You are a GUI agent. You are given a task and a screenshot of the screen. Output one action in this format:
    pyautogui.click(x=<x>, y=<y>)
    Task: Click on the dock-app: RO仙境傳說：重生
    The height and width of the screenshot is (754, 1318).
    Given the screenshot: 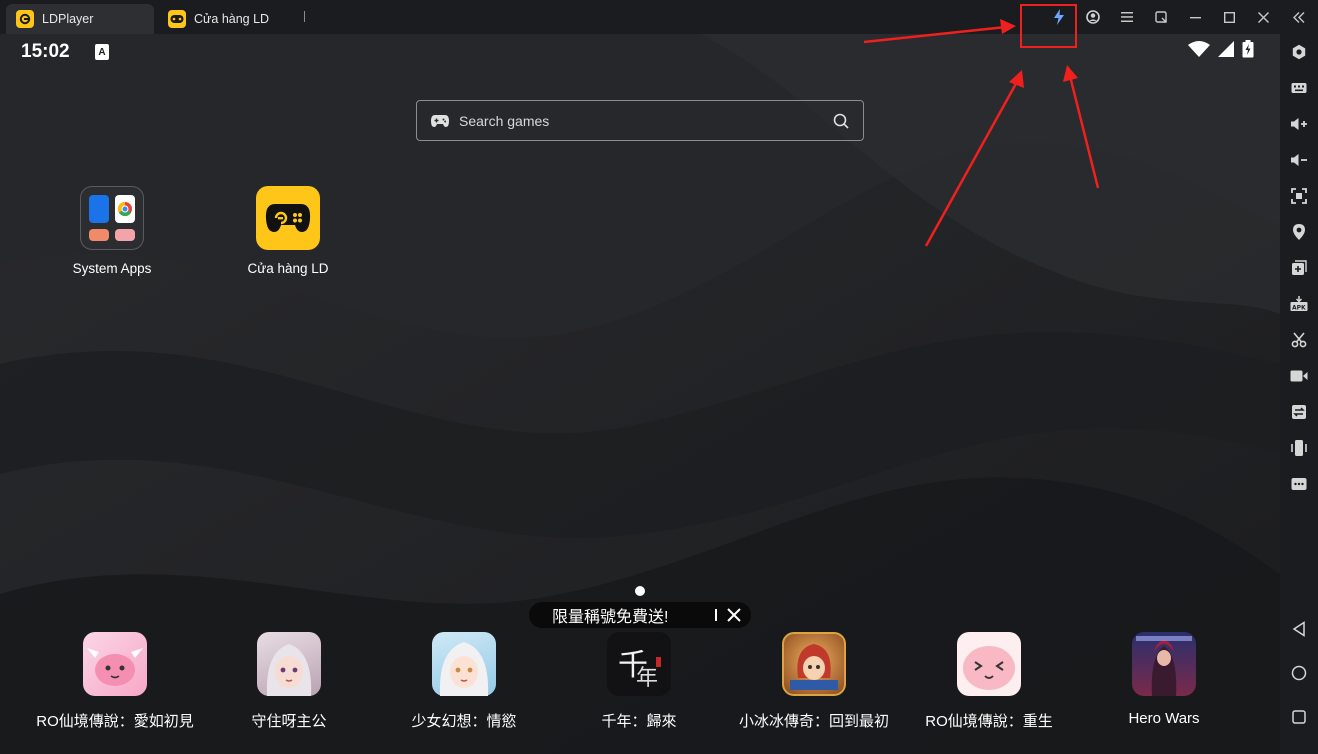 What is the action you would take?
    pyautogui.click(x=989, y=681)
    